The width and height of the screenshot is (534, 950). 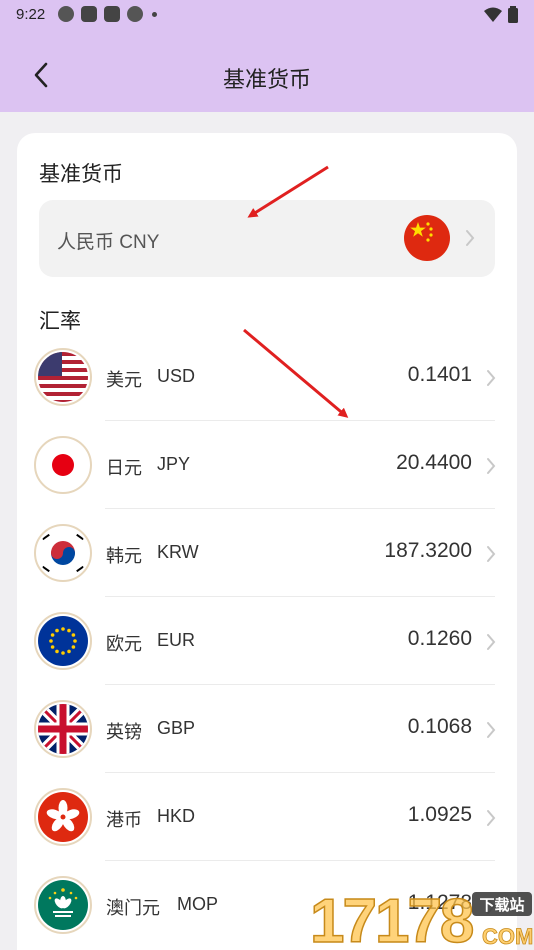 I want to click on eu-flag-icon, so click(x=63, y=641).